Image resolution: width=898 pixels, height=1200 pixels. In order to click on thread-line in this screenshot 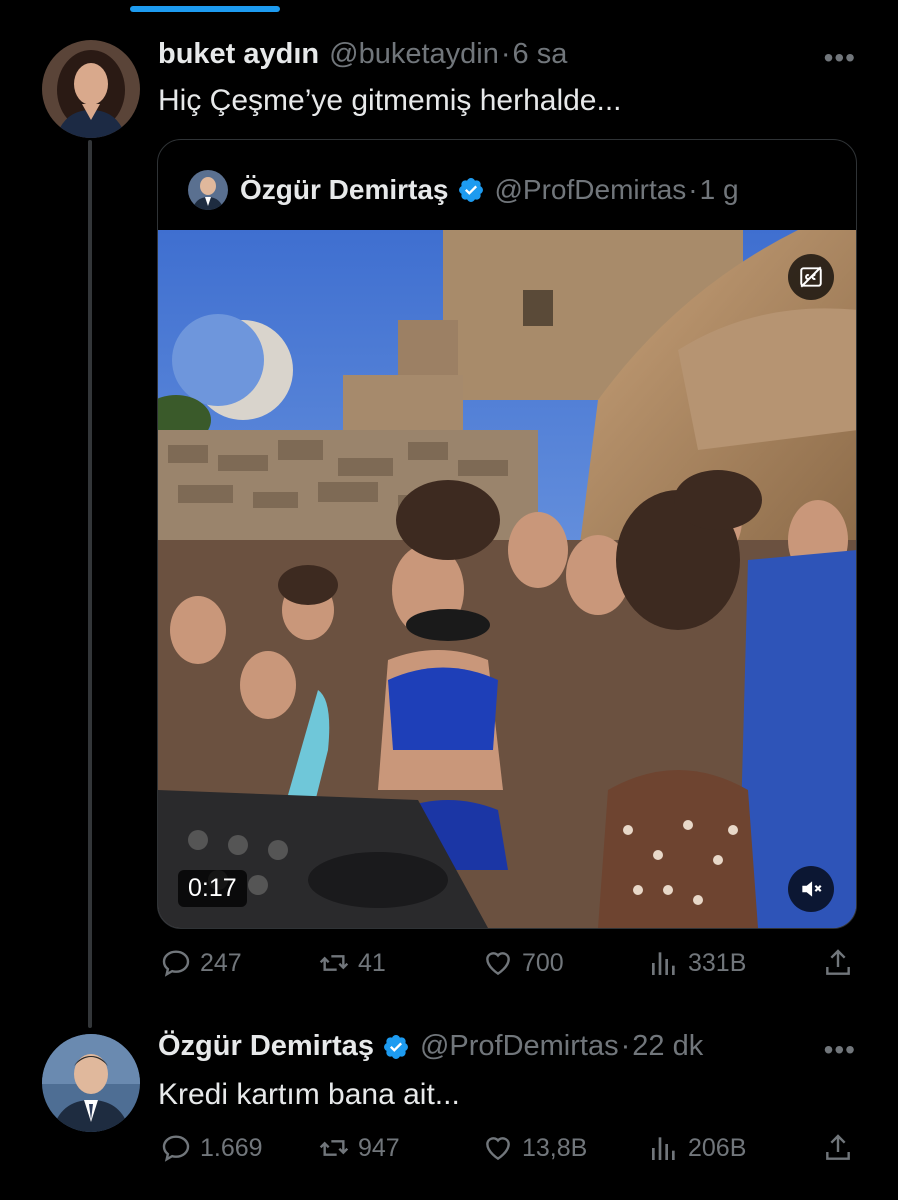, I will do `click(90, 584)`.